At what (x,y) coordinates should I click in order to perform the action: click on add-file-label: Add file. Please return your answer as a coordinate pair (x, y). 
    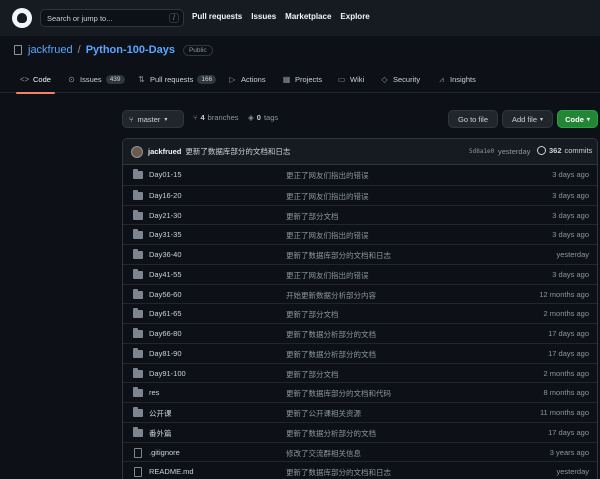
    Looking at the image, I should click on (524, 119).